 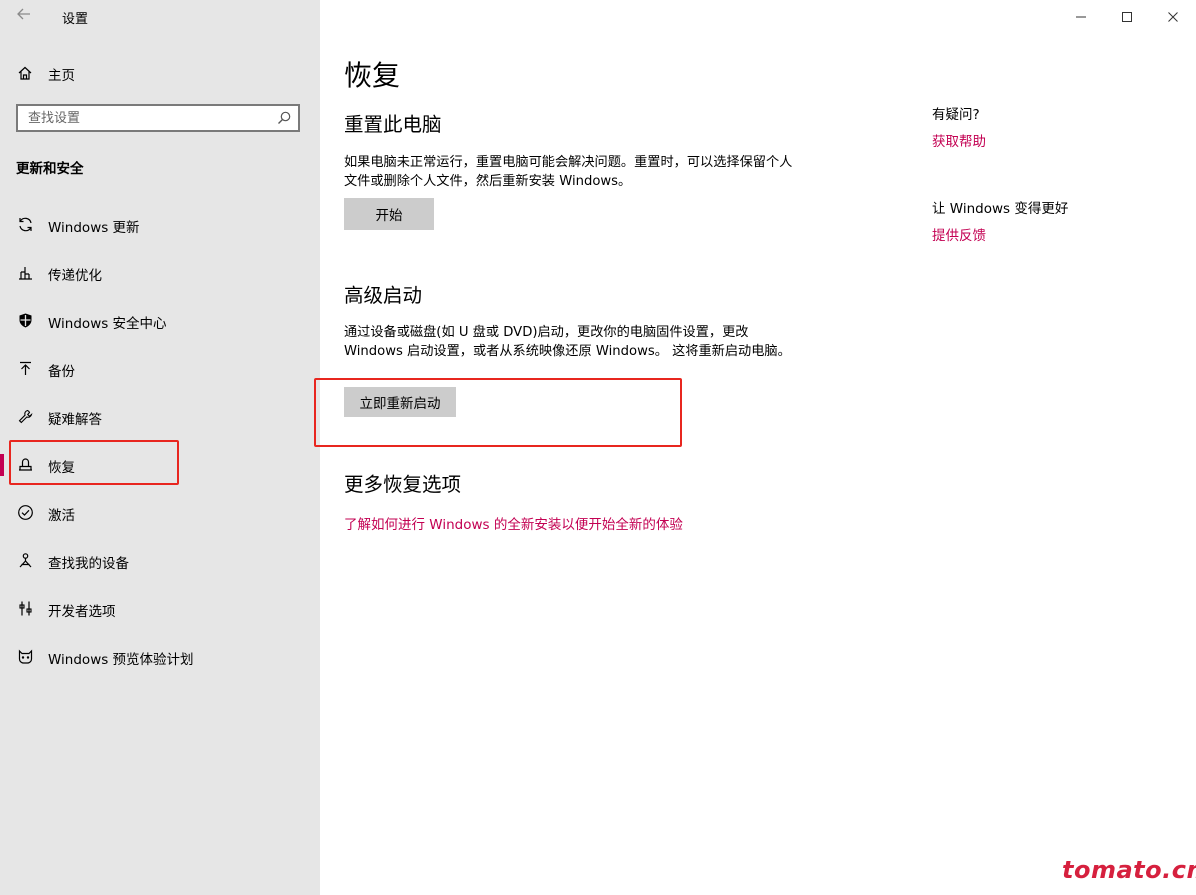 What do you see at coordinates (94, 228) in the screenshot?
I see `sidebar-item-label: Windows 更新` at bounding box center [94, 228].